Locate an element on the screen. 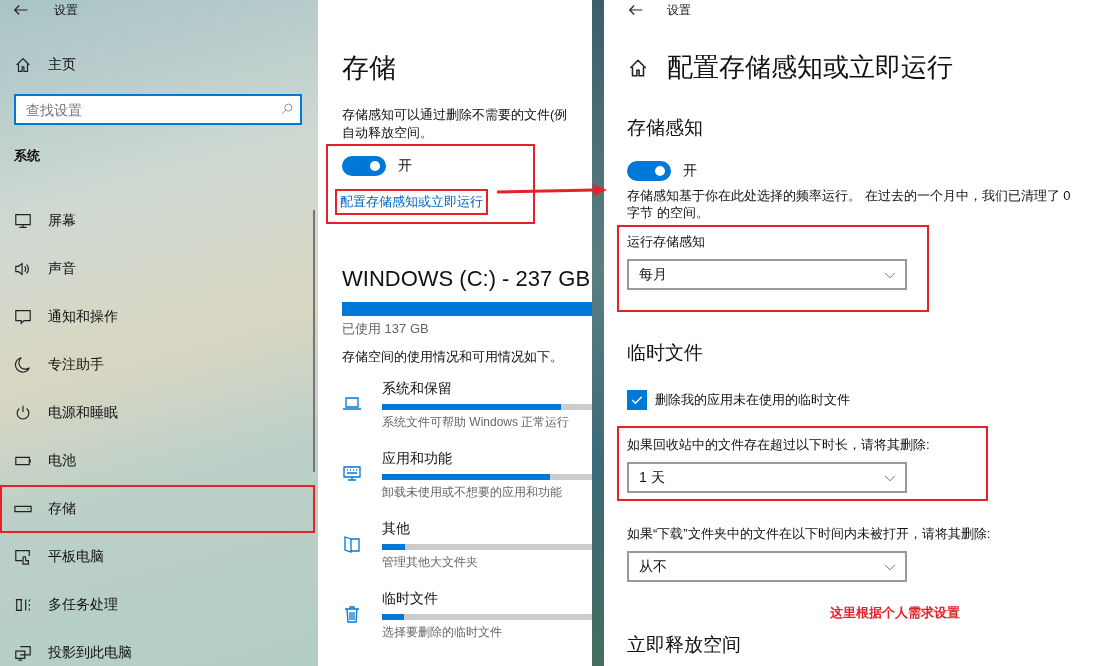 This screenshot has height=666, width=1099. section-heading: 立即释放空间 is located at coordinates (684, 645).